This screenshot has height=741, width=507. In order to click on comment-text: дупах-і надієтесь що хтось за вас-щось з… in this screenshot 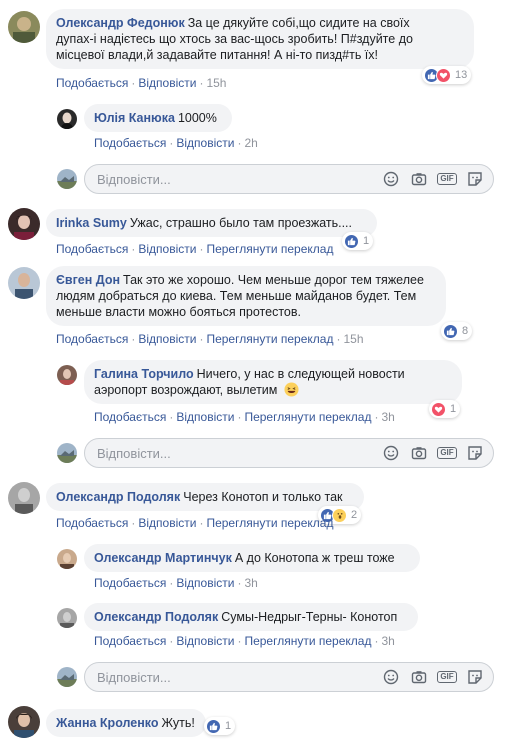, I will do `click(234, 39)`.